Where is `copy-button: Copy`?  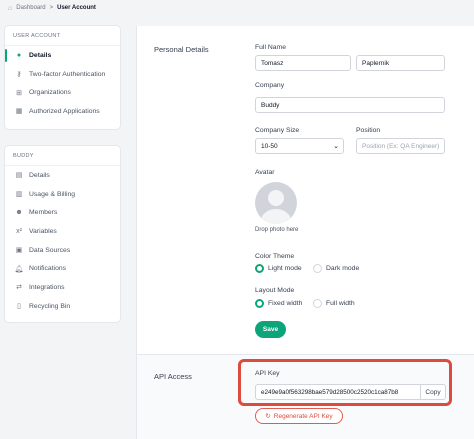
copy-button: Copy is located at coordinates (433, 392).